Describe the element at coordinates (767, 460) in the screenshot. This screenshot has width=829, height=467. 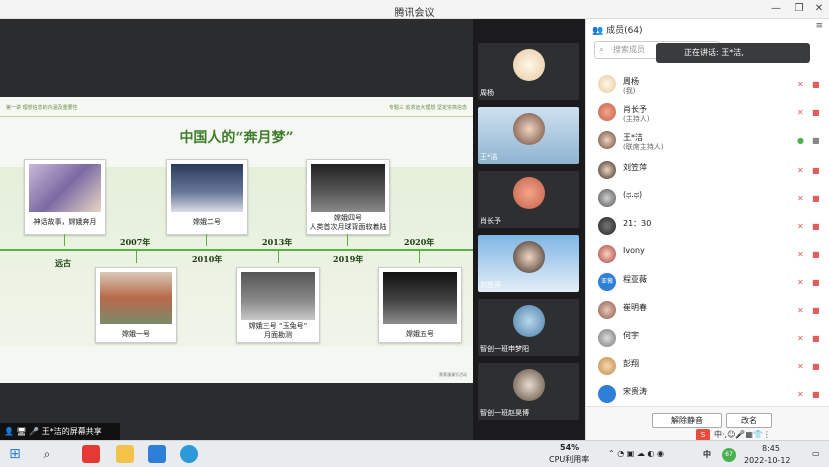
I see `clock-date: 2022-10-12` at that location.